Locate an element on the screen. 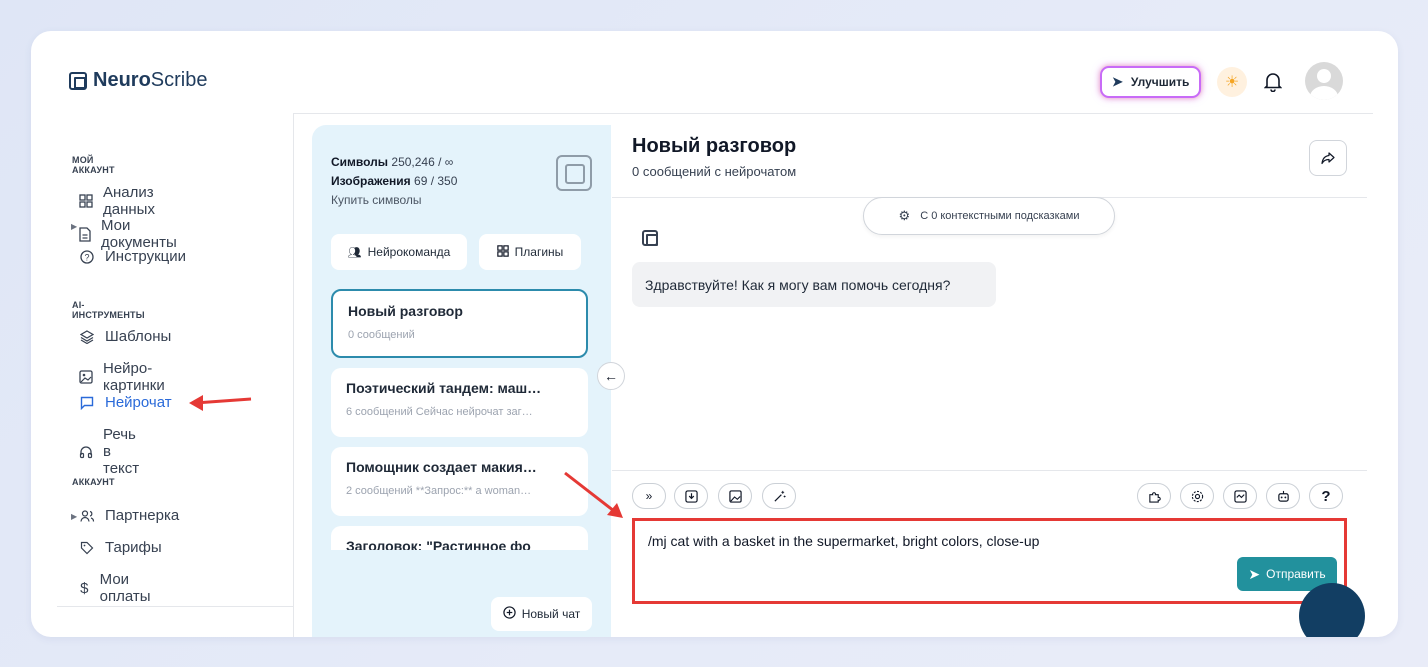  sidebar-item-tariffs: Тарифы is located at coordinates (120, 547).